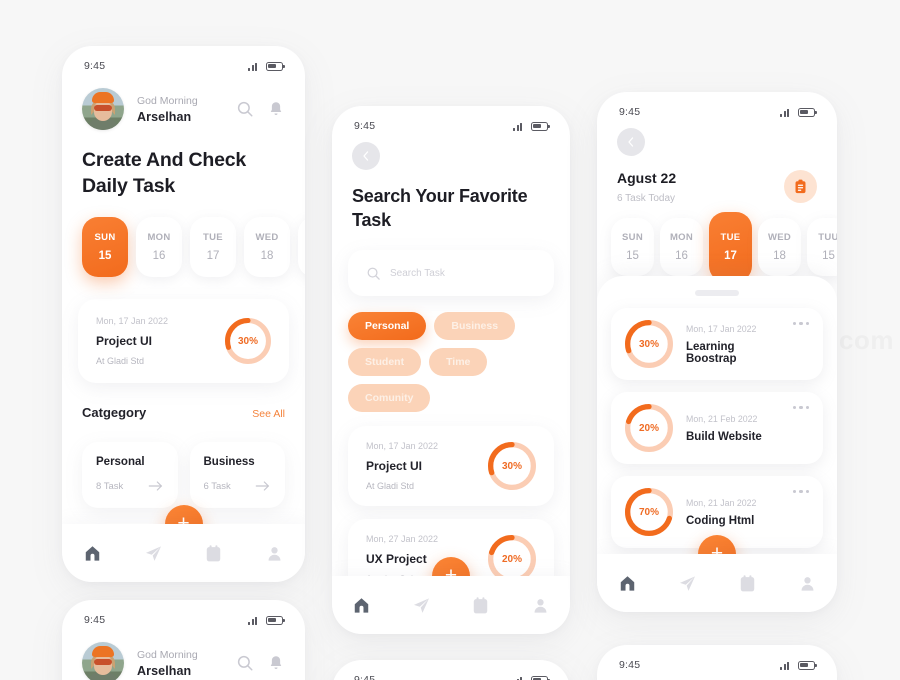 Image resolution: width=900 pixels, height=680 pixels. What do you see at coordinates (440, 208) in the screenshot?
I see `page-title: Search Your Favorite Task` at bounding box center [440, 208].